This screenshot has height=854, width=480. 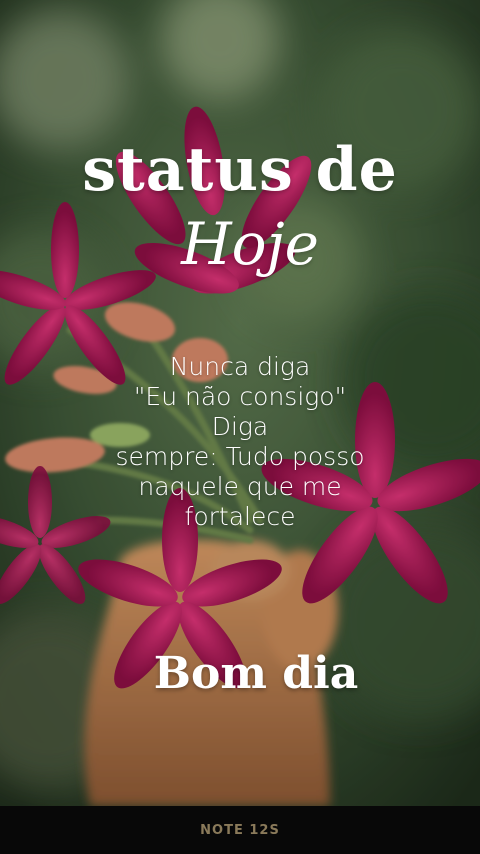 What do you see at coordinates (250, 244) in the screenshot?
I see `title-script-hoje: Hoje` at bounding box center [250, 244].